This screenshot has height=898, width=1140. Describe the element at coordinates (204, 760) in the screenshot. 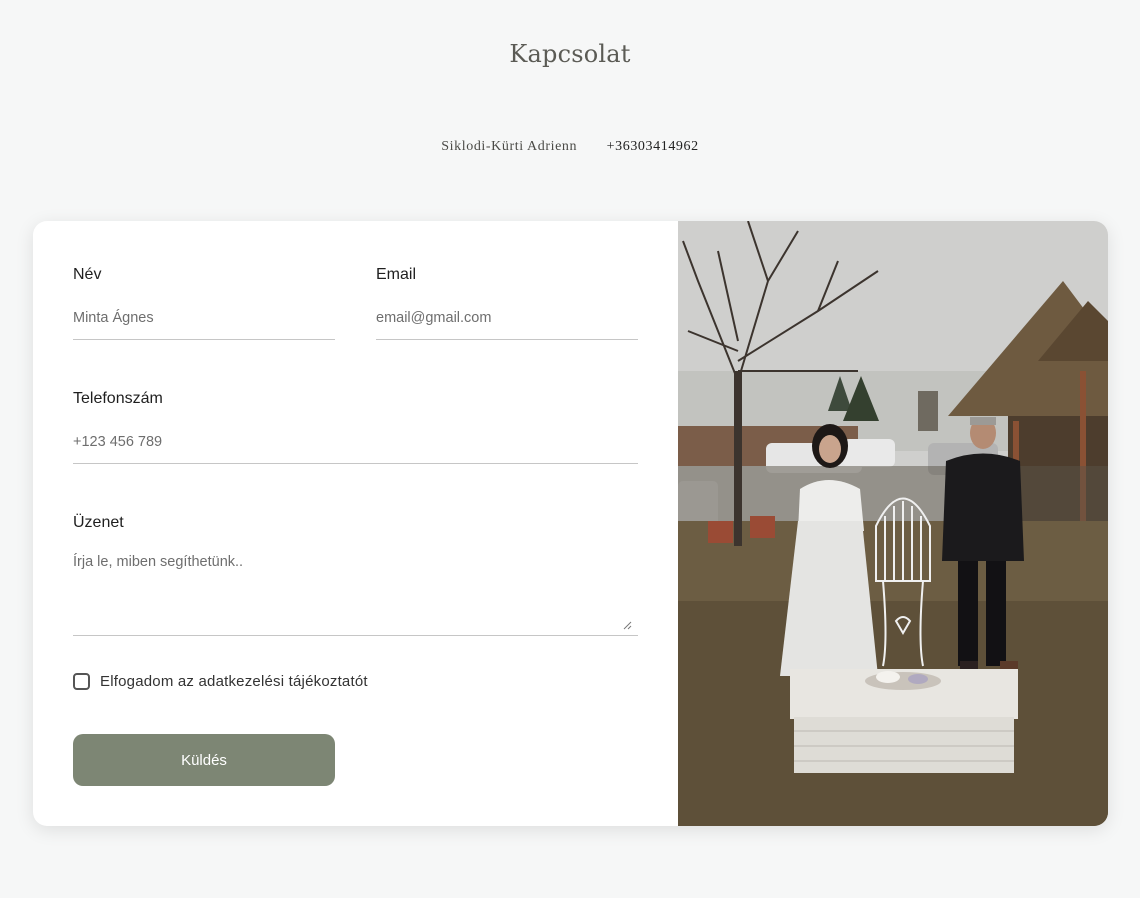

I see `submit-button: Küldés` at that location.